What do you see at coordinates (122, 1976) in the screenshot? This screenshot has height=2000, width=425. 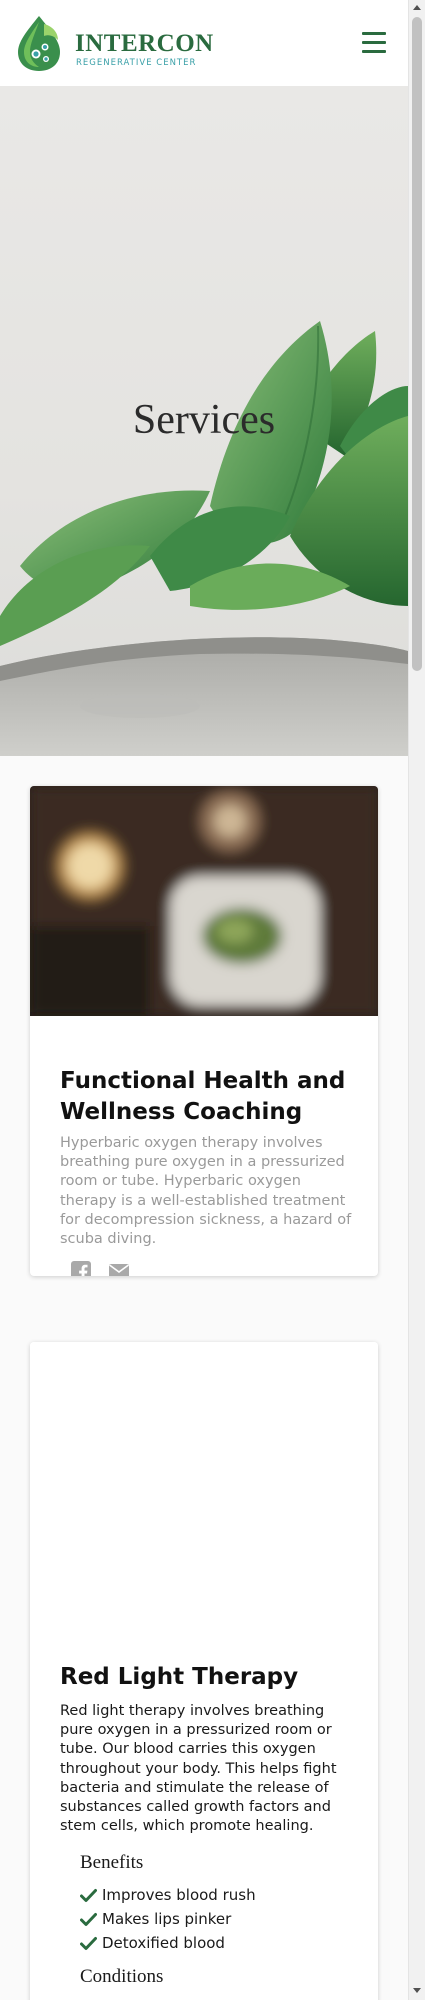 I see `conditions-heading: Conditions` at bounding box center [122, 1976].